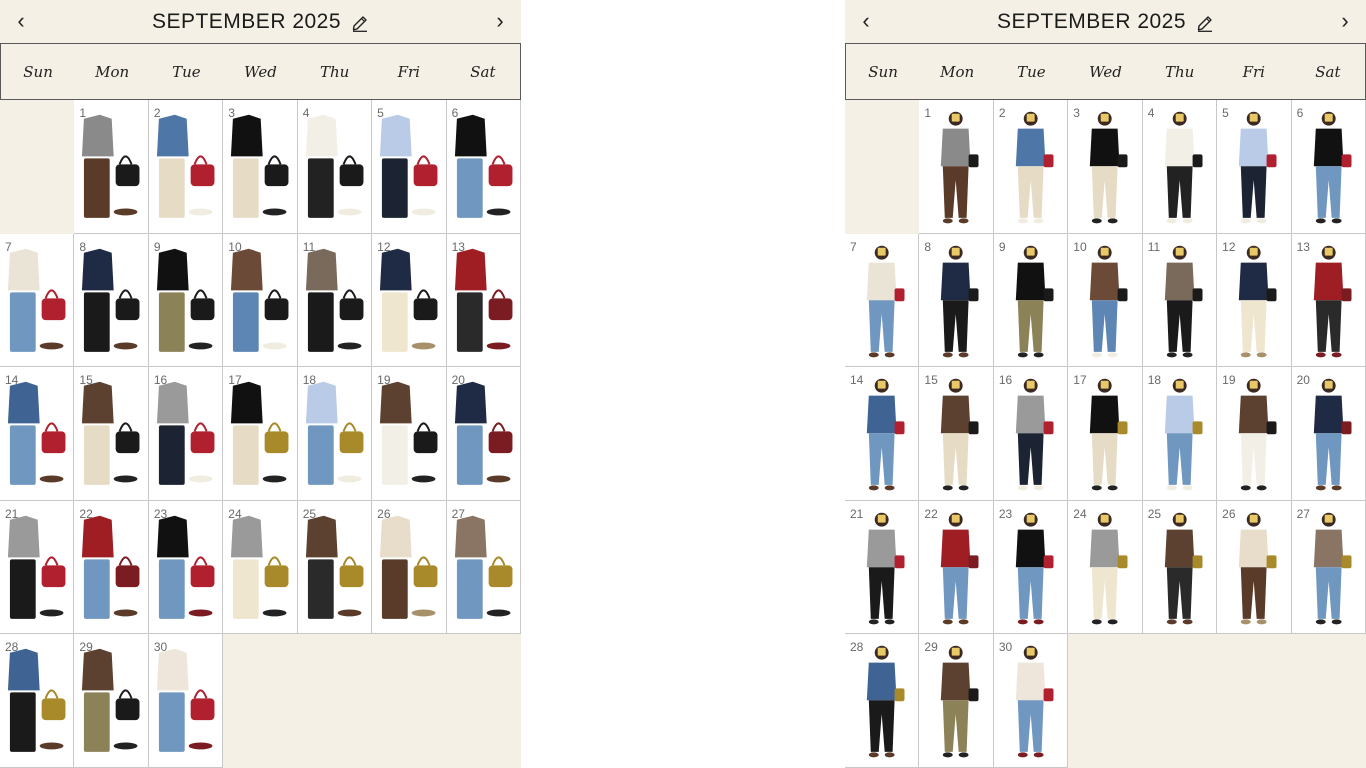  Describe the element at coordinates (83, 246) in the screenshot. I see `day-number: 8` at that location.